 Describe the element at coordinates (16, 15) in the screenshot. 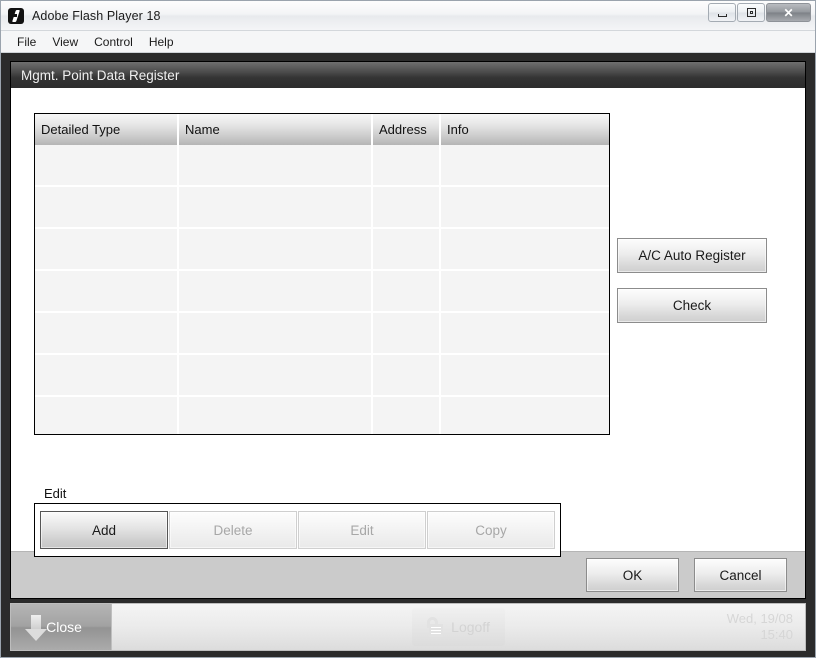

I see `flash-icon` at that location.